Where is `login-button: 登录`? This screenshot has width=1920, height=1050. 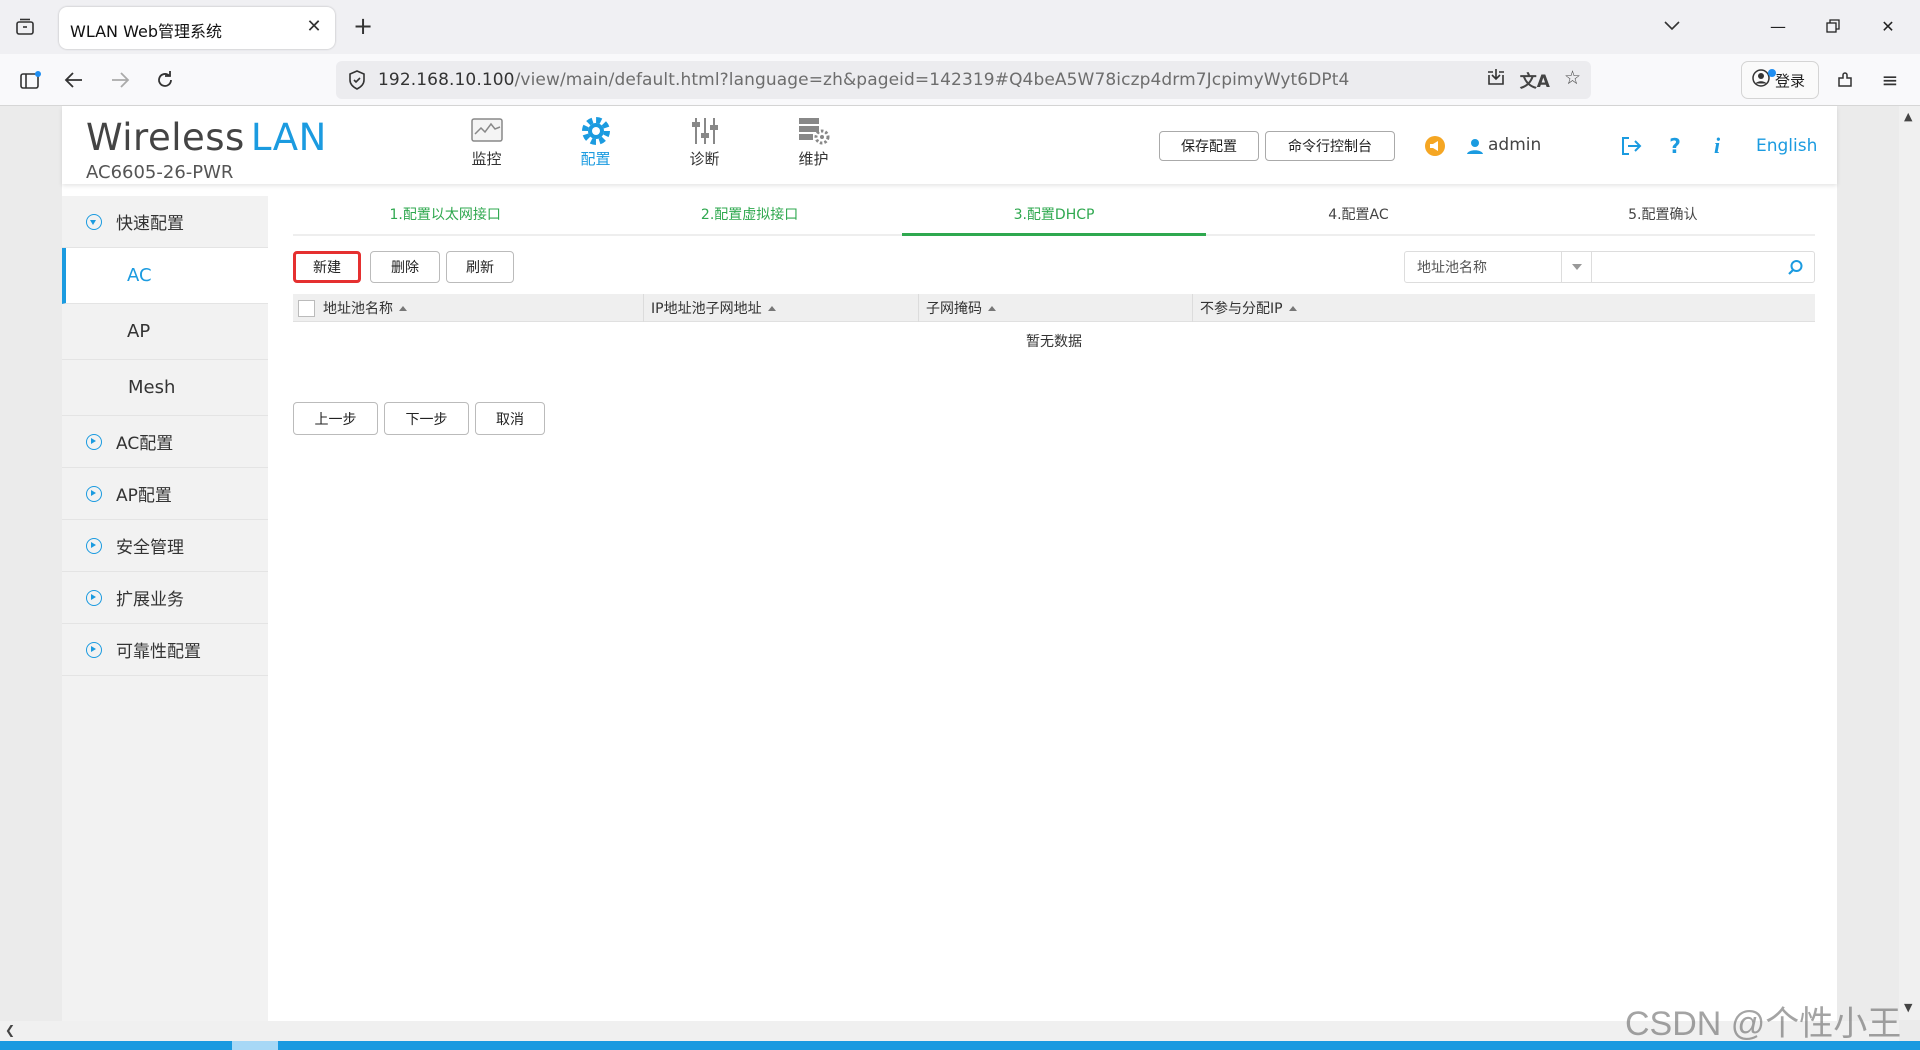 login-button: 登录 is located at coordinates (1780, 80).